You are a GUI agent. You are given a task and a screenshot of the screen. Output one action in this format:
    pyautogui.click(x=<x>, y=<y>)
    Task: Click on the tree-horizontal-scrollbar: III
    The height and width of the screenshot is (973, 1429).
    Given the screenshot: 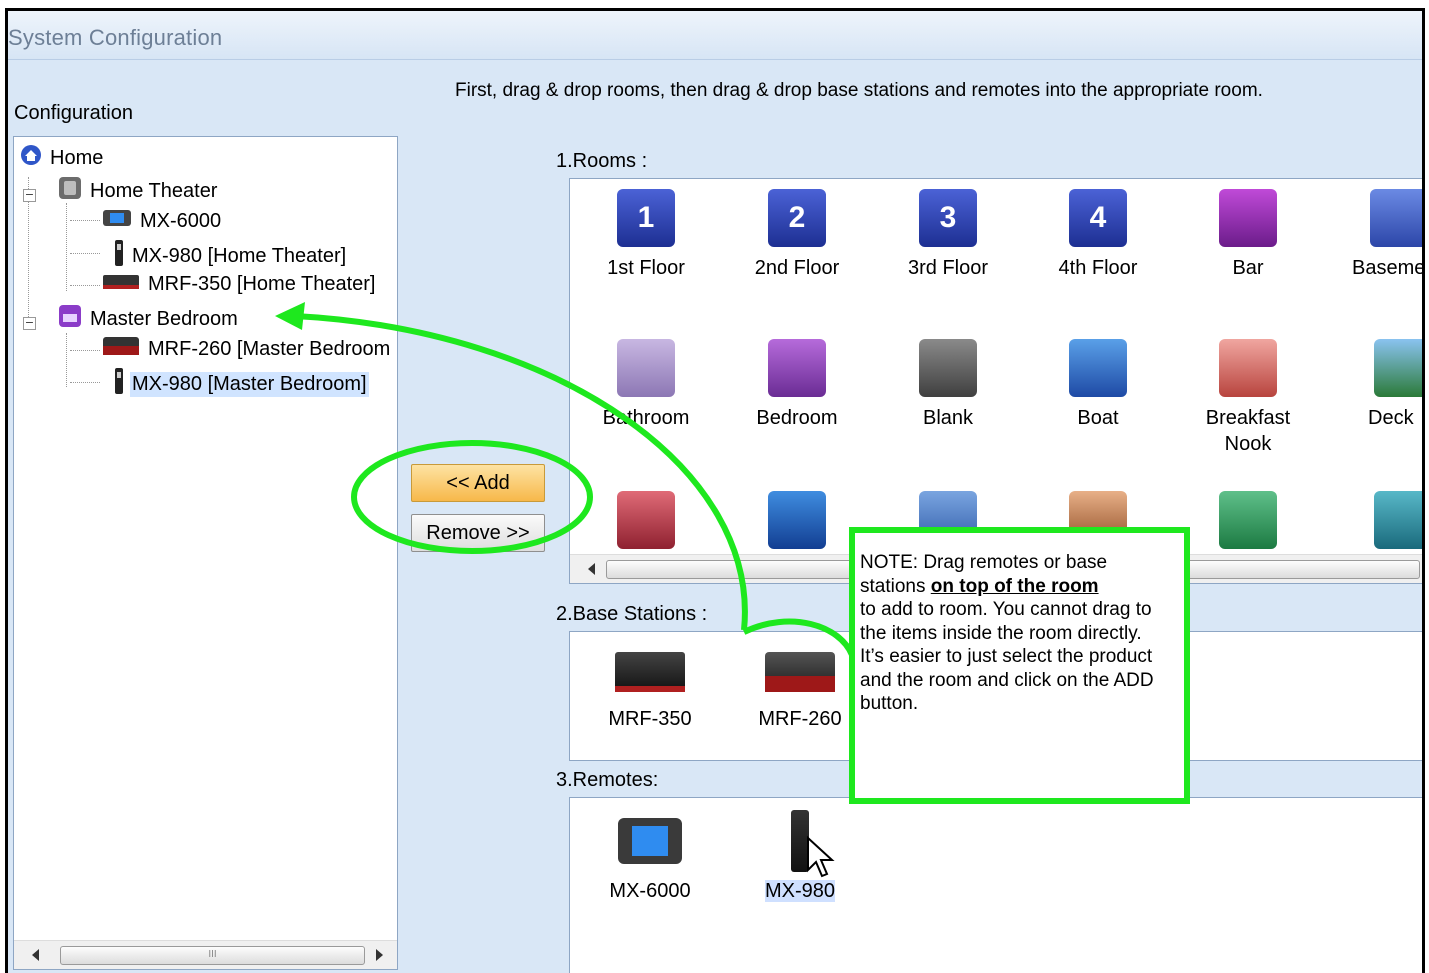 What is the action you would take?
    pyautogui.click(x=205, y=954)
    